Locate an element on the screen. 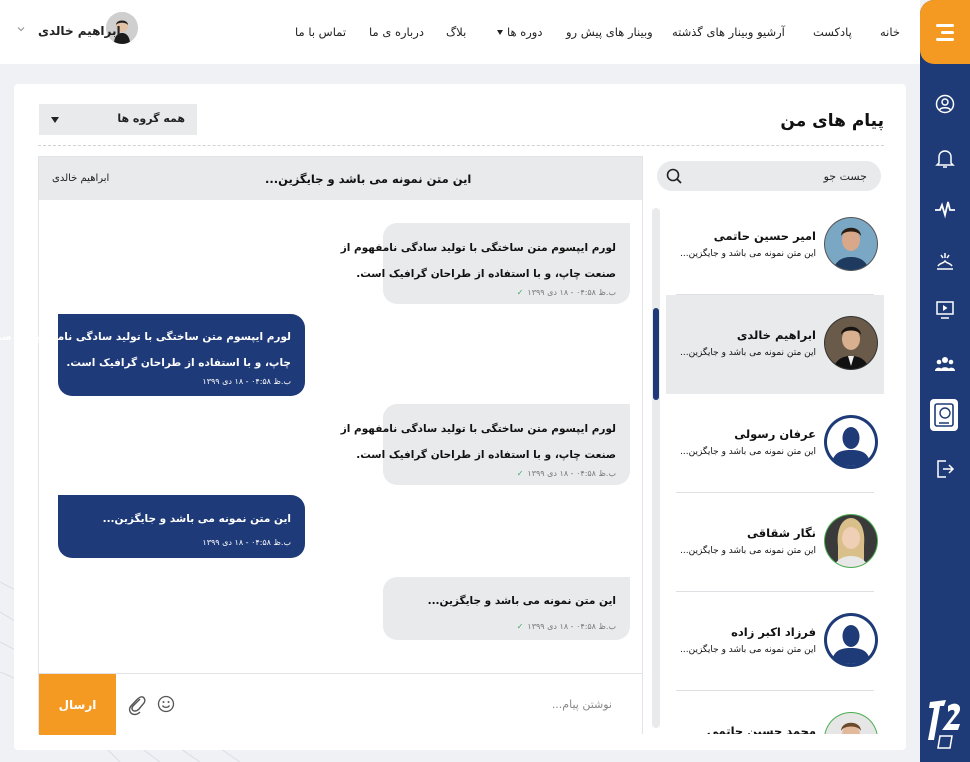  nav-courses-label: دوره ها is located at coordinates (525, 32).